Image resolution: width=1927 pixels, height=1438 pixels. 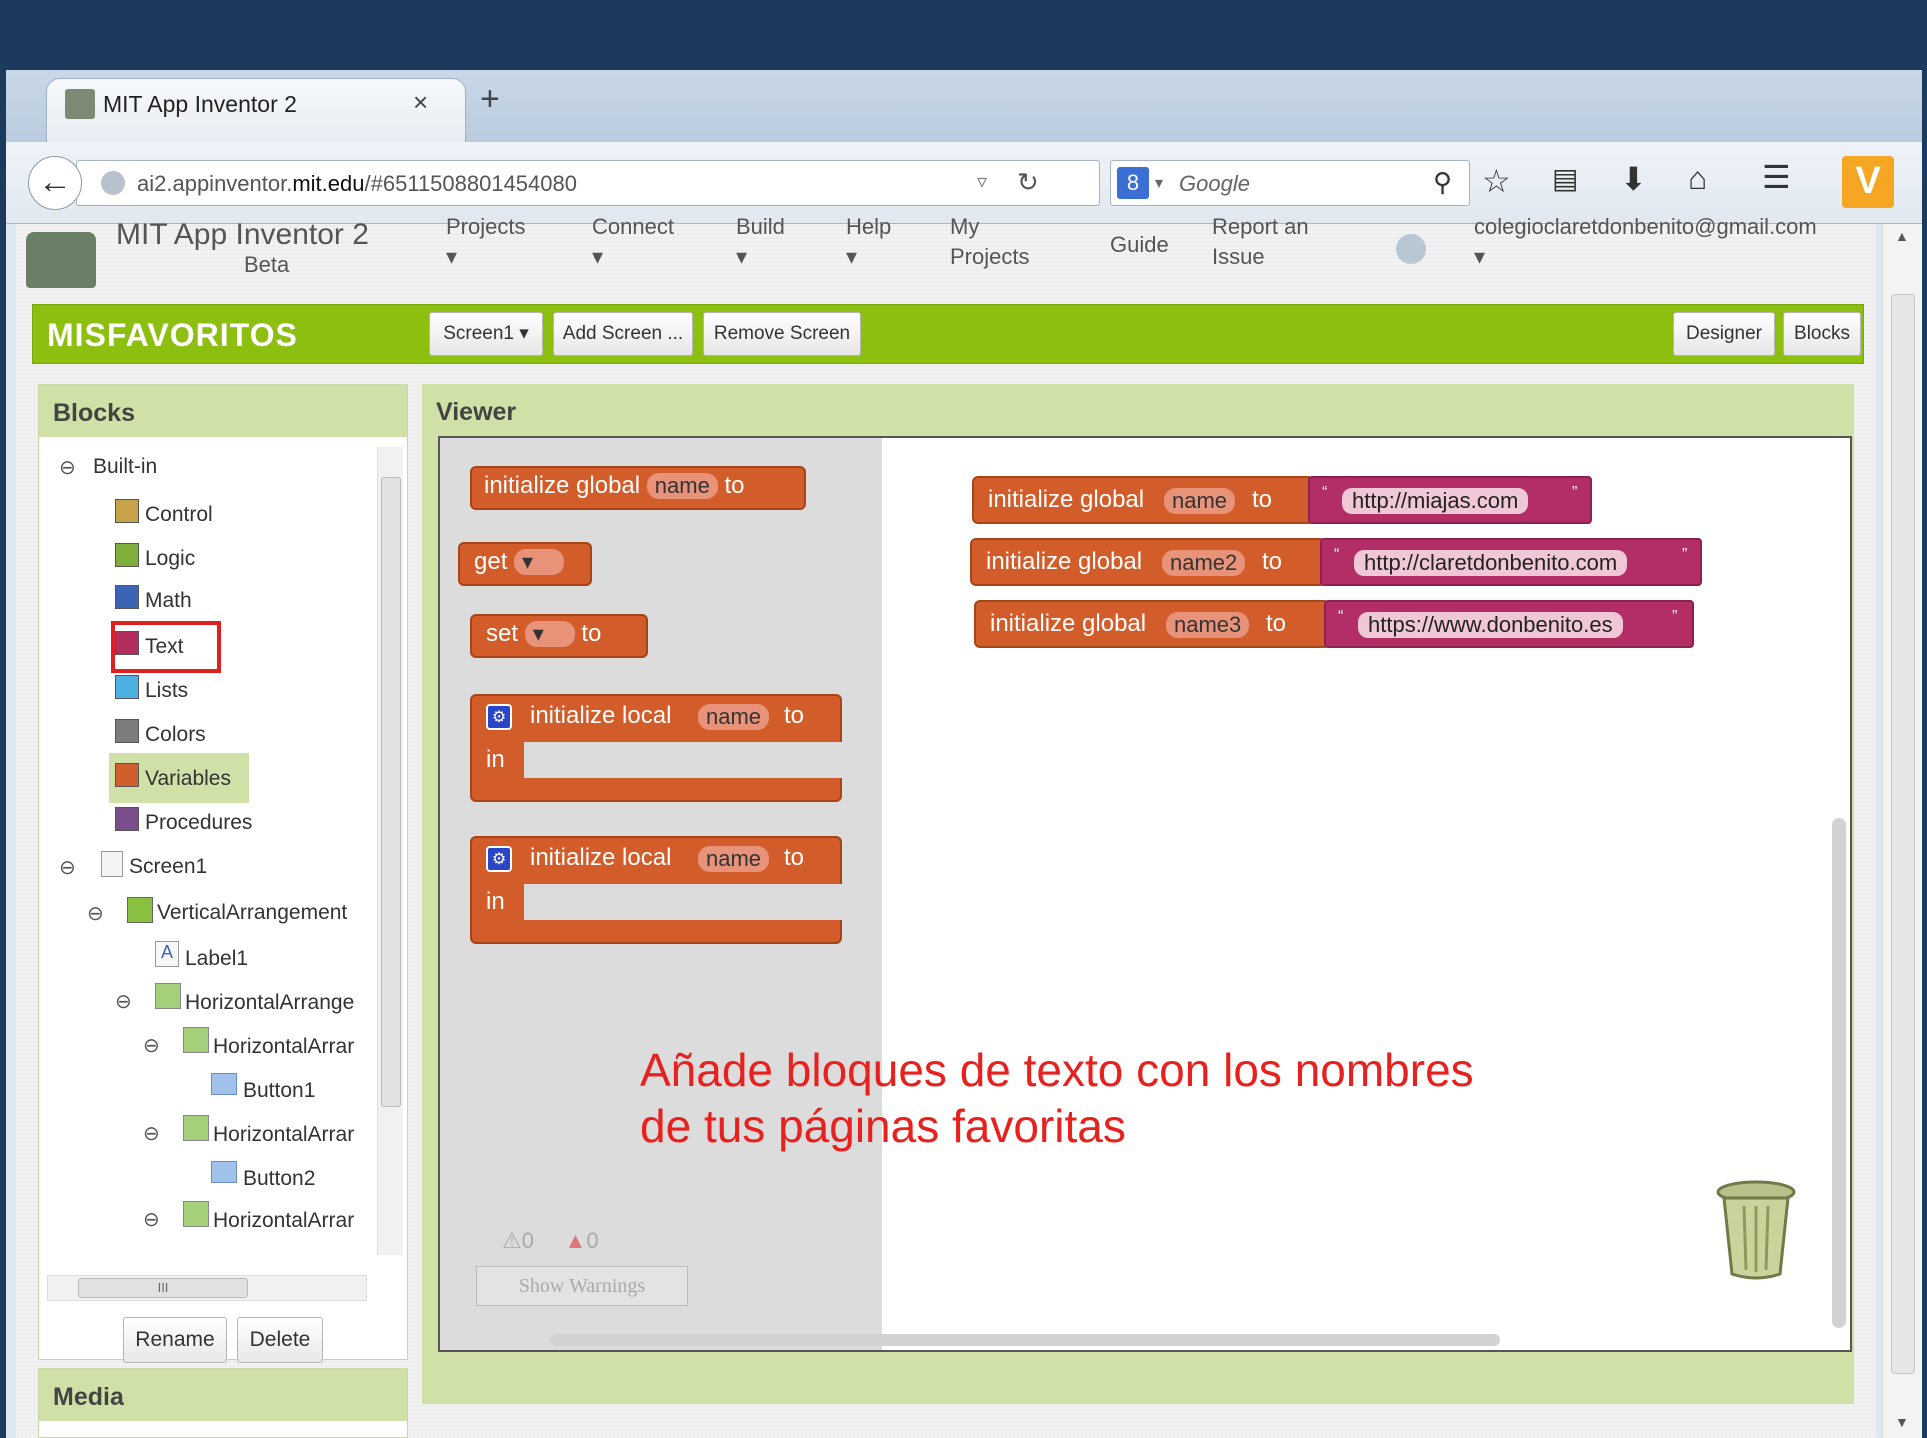 I want to click on collapse-horizontal-c-icon: ⊖, so click(x=151, y=1219).